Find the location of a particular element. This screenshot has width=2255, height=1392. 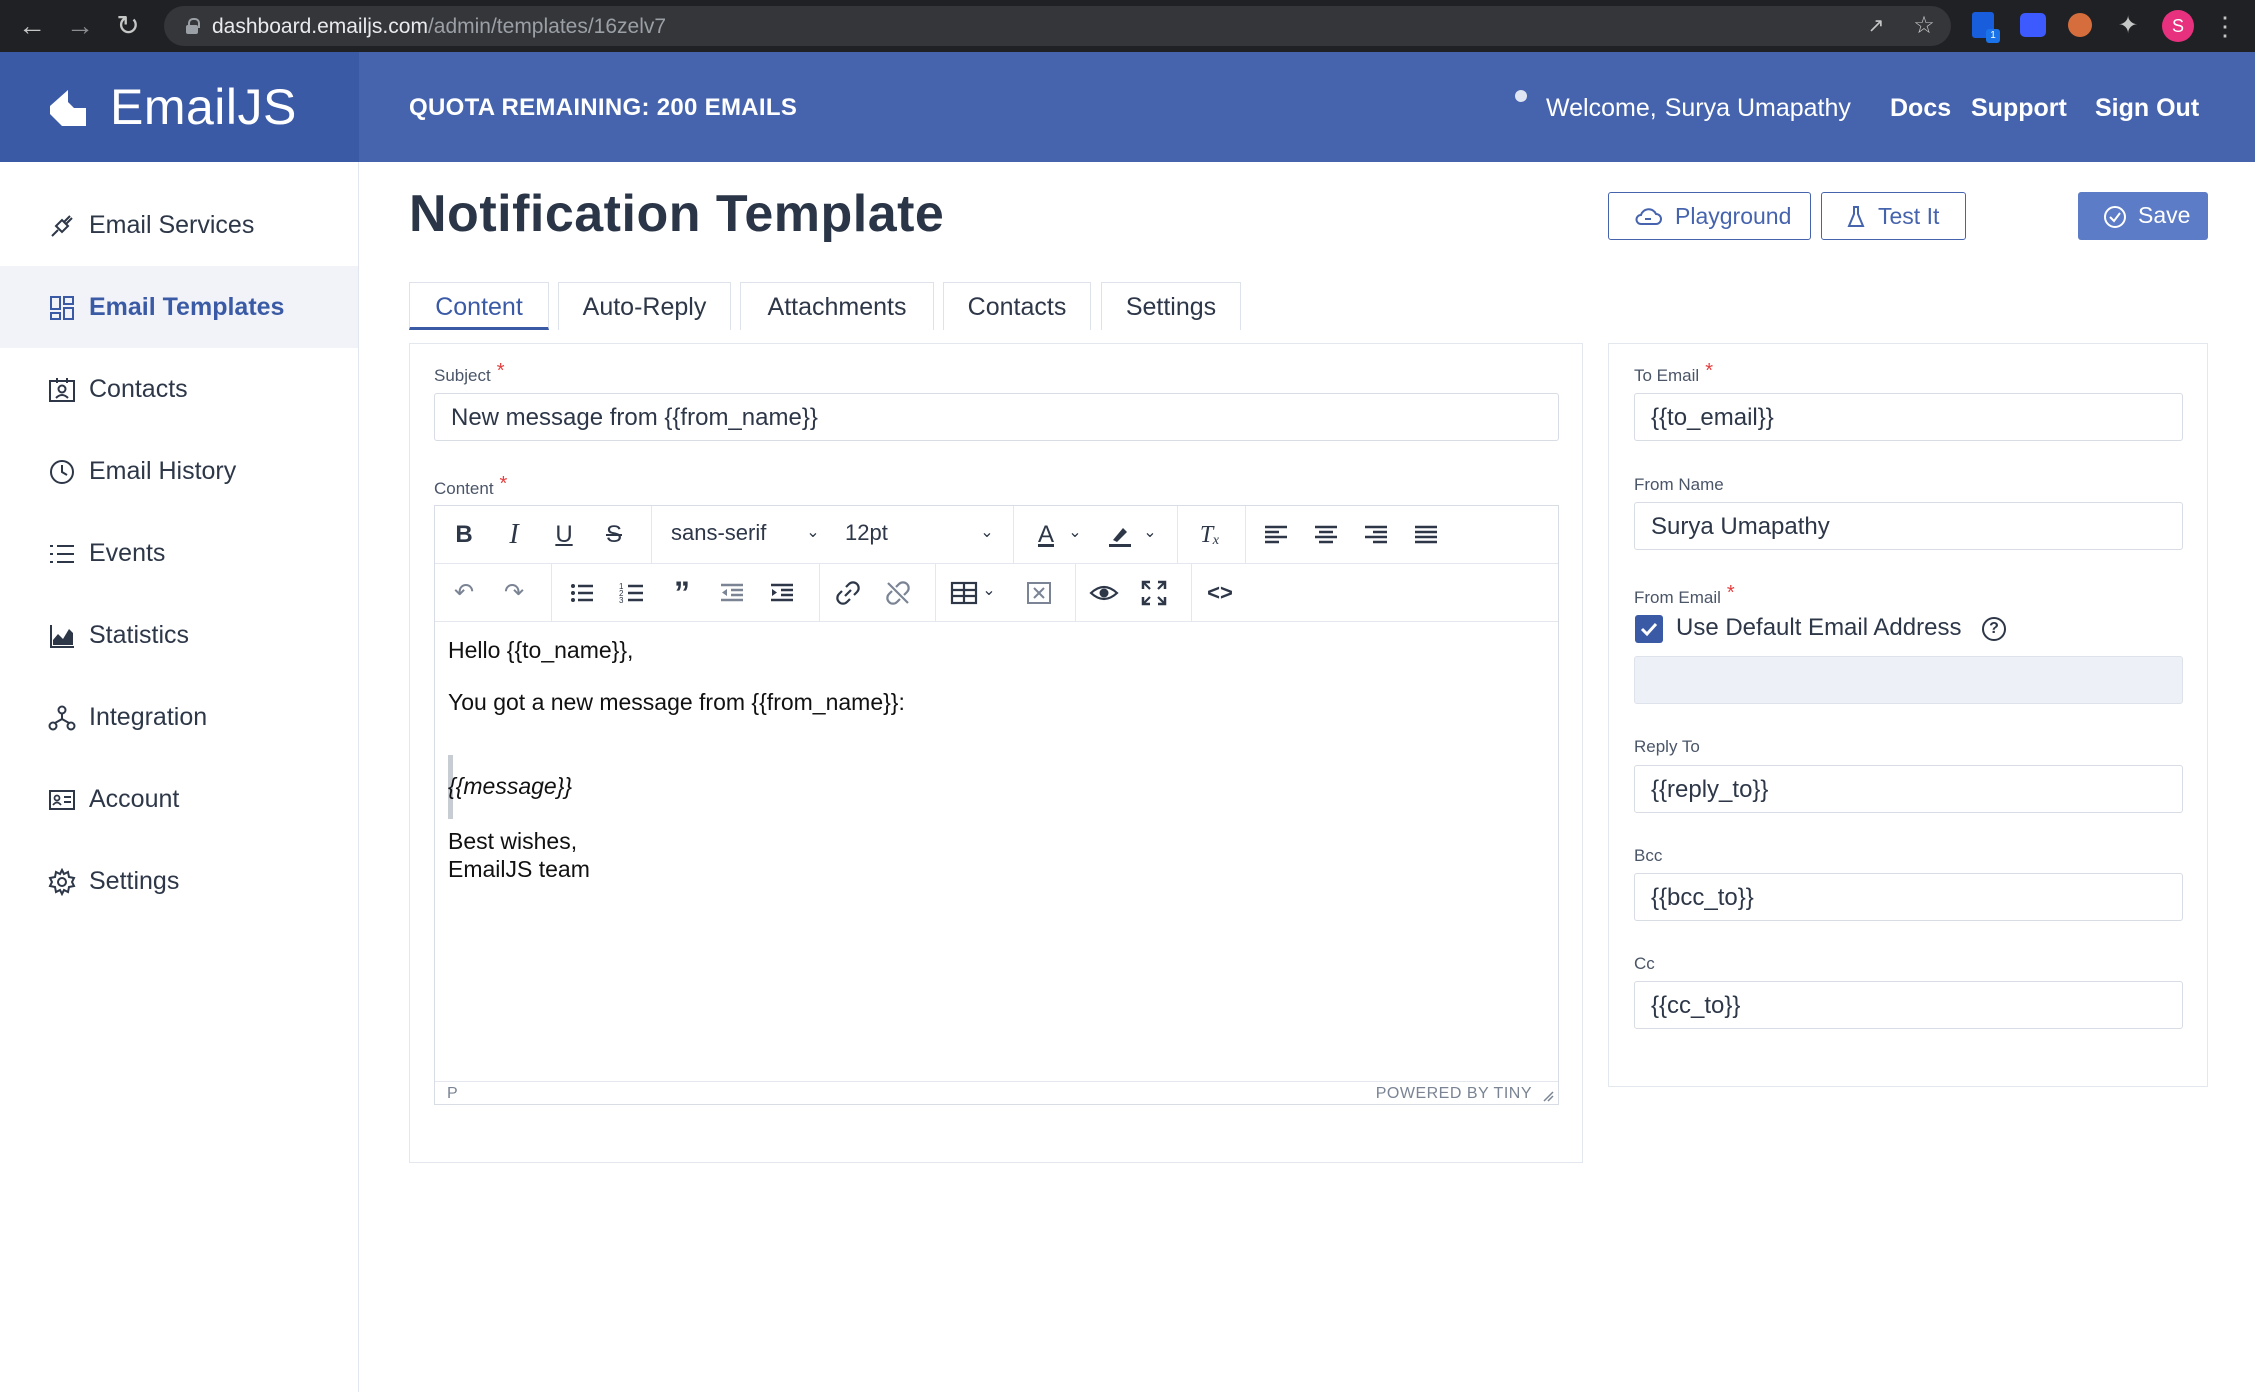

save-label: Save is located at coordinates (2164, 215).